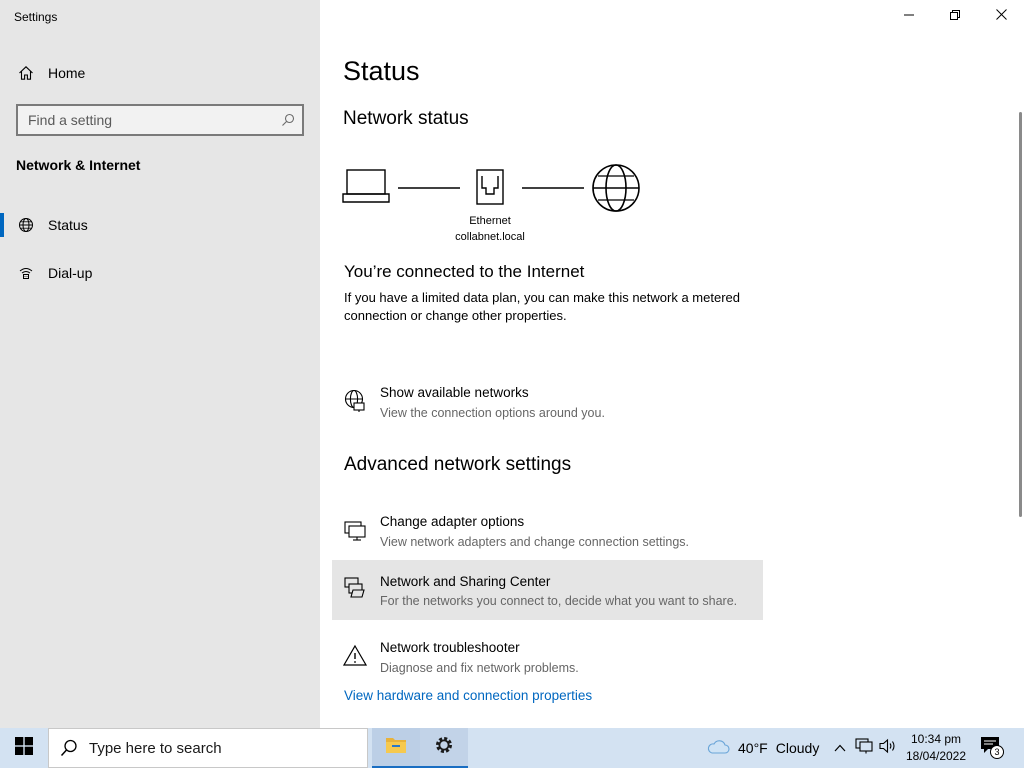 The height and width of the screenshot is (768, 1024). What do you see at coordinates (78, 165) in the screenshot?
I see `sidebar-section-title: Network & Internet` at bounding box center [78, 165].